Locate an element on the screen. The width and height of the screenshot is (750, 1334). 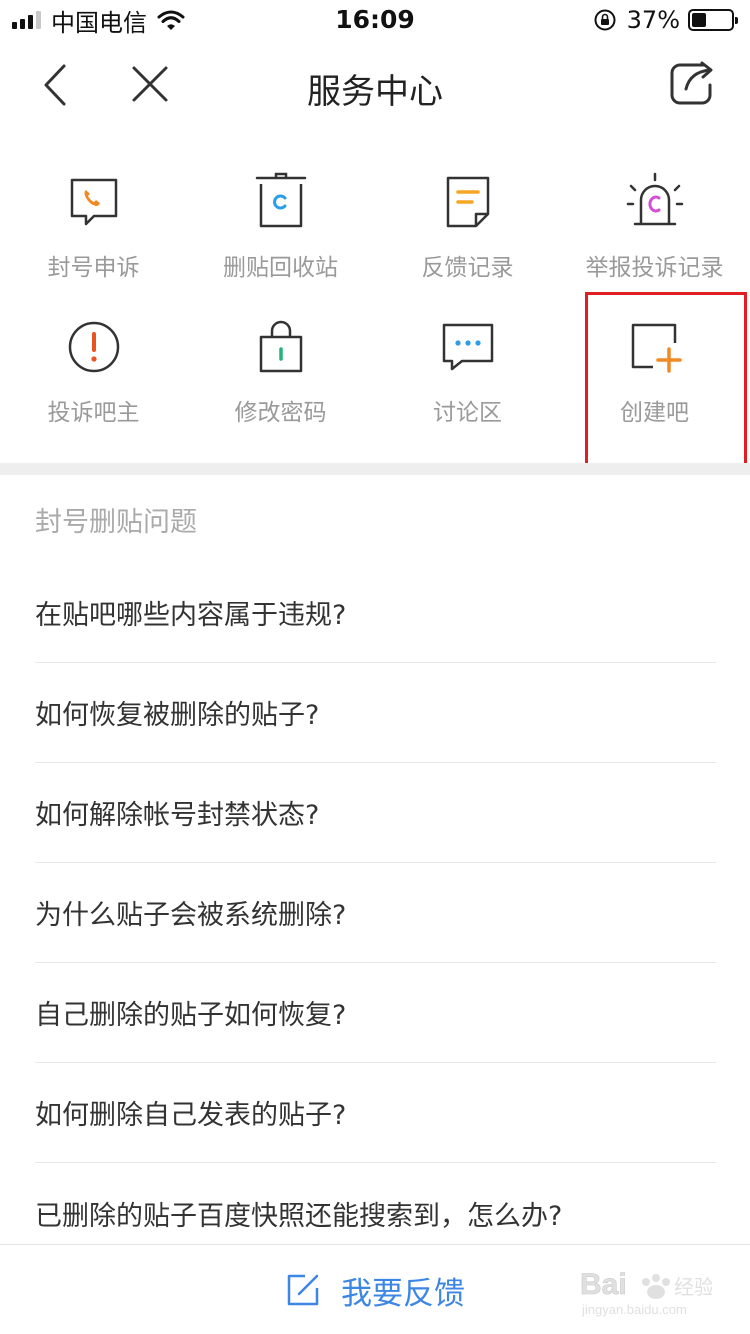
grid-item-label: 反馈记录 is located at coordinates (467, 268).